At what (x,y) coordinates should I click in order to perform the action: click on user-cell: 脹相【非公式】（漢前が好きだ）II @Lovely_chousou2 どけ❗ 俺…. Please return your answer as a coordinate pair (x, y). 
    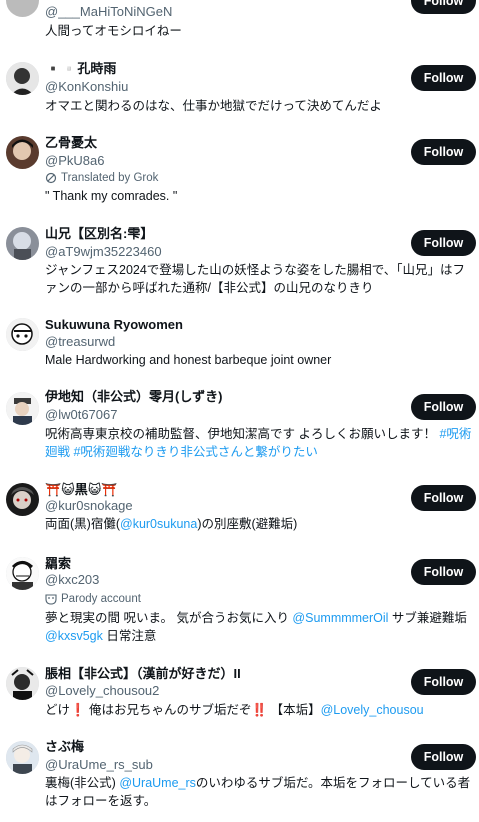
    Looking at the image, I should click on (239, 694).